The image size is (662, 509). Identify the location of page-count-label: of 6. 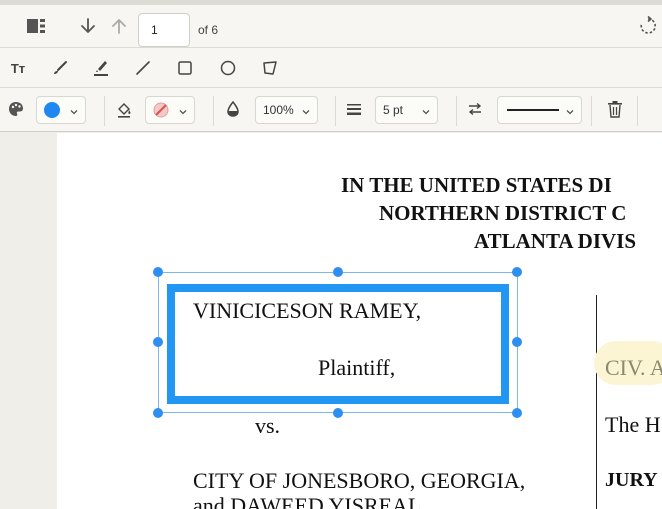
(208, 30).